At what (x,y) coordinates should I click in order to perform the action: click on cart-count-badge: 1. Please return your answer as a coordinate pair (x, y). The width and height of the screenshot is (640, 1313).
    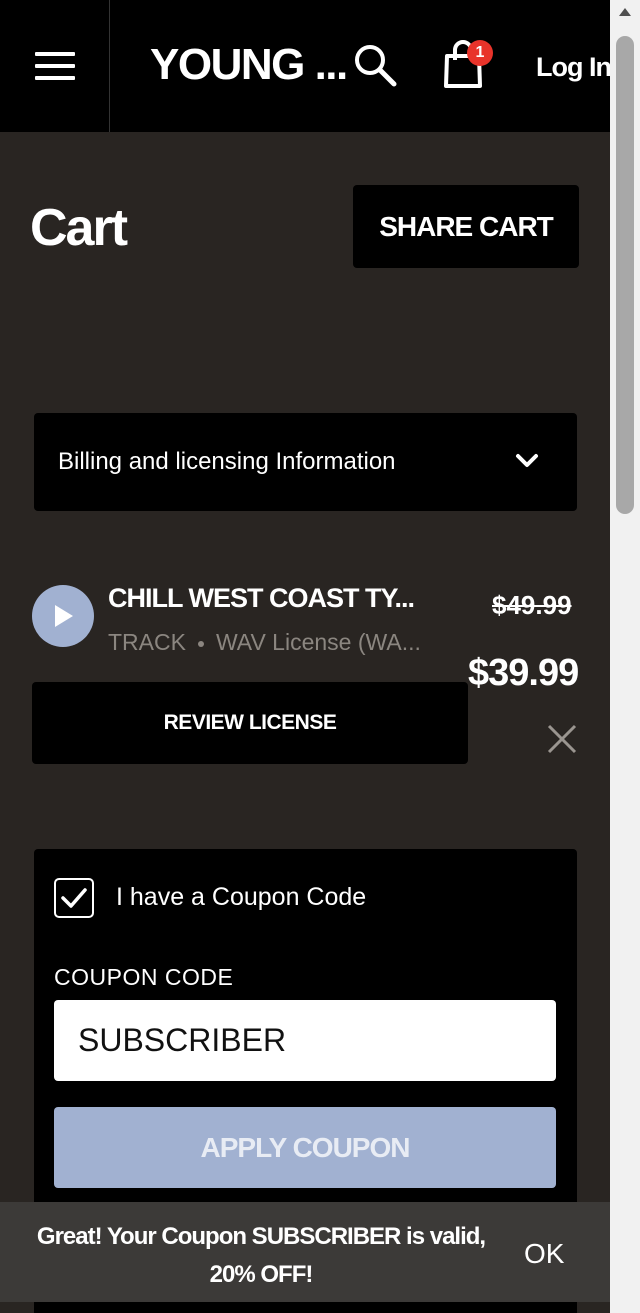
    Looking at the image, I should click on (480, 53).